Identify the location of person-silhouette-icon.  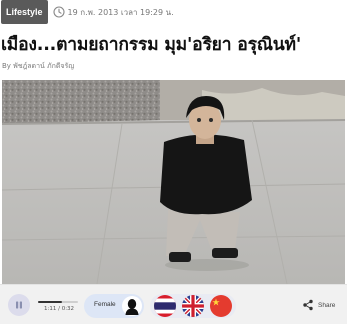
(132, 307).